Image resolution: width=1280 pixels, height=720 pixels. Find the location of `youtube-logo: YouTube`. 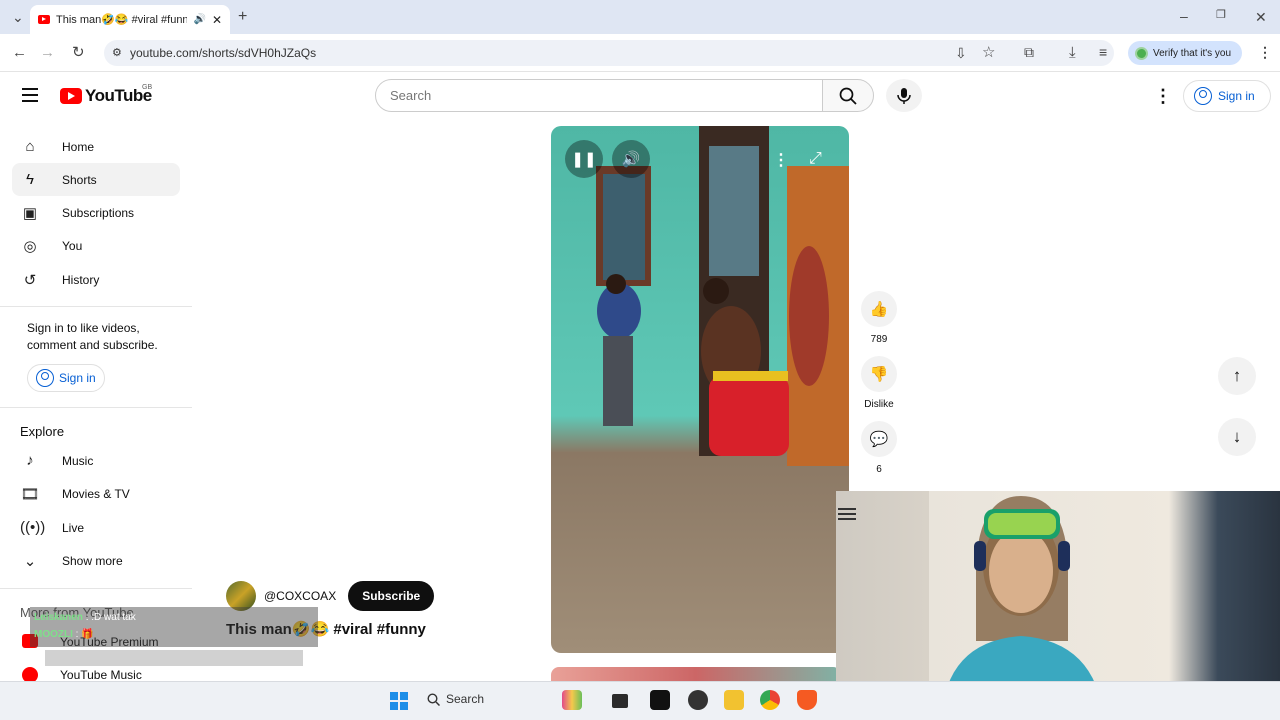

youtube-logo: YouTube is located at coordinates (106, 96).